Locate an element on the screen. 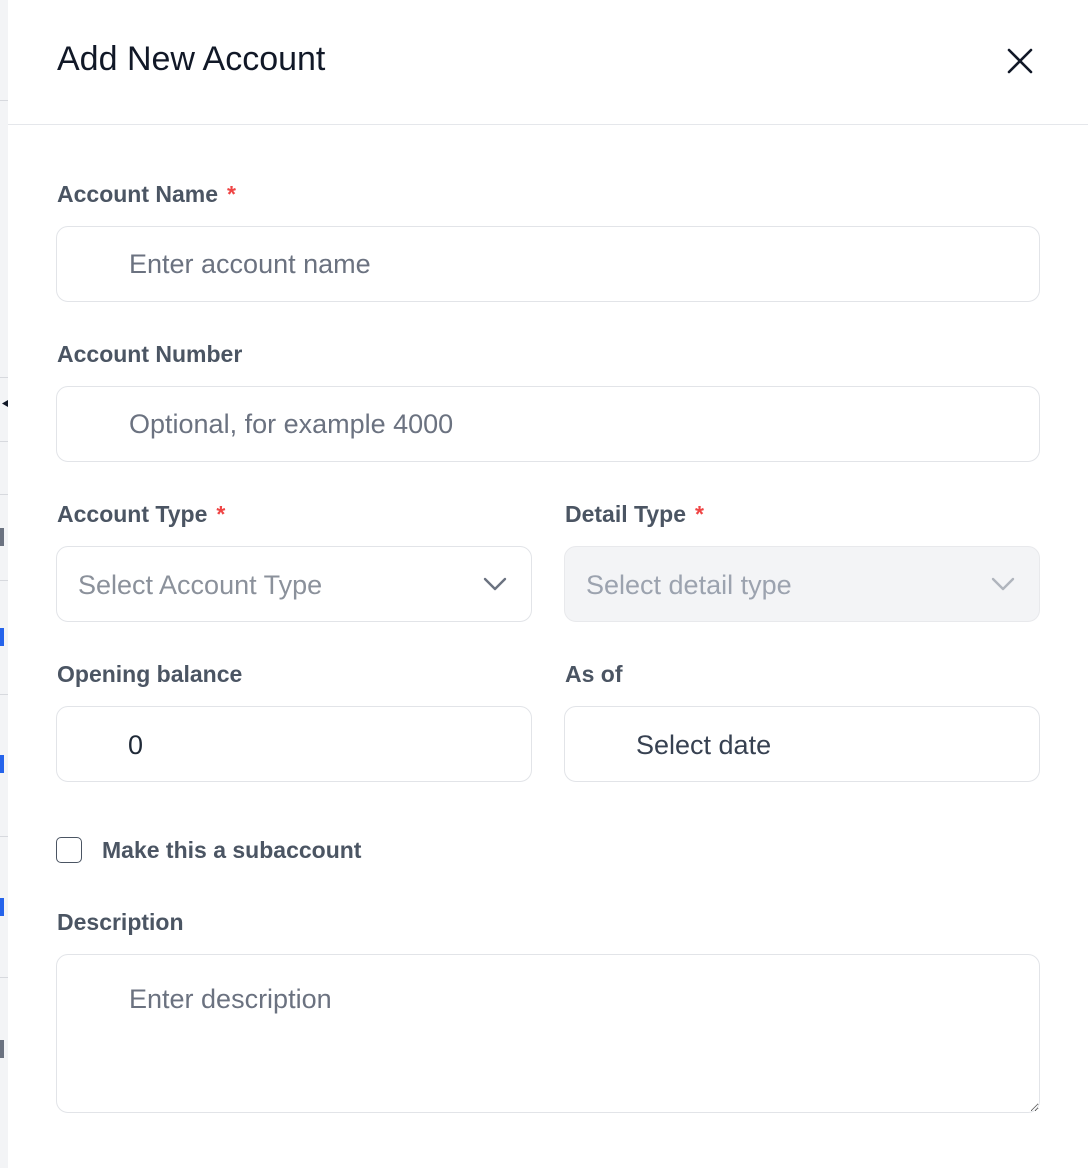 This screenshot has height=1168, width=1088. subaccount-label: Make this a subaccount is located at coordinates (231, 850).